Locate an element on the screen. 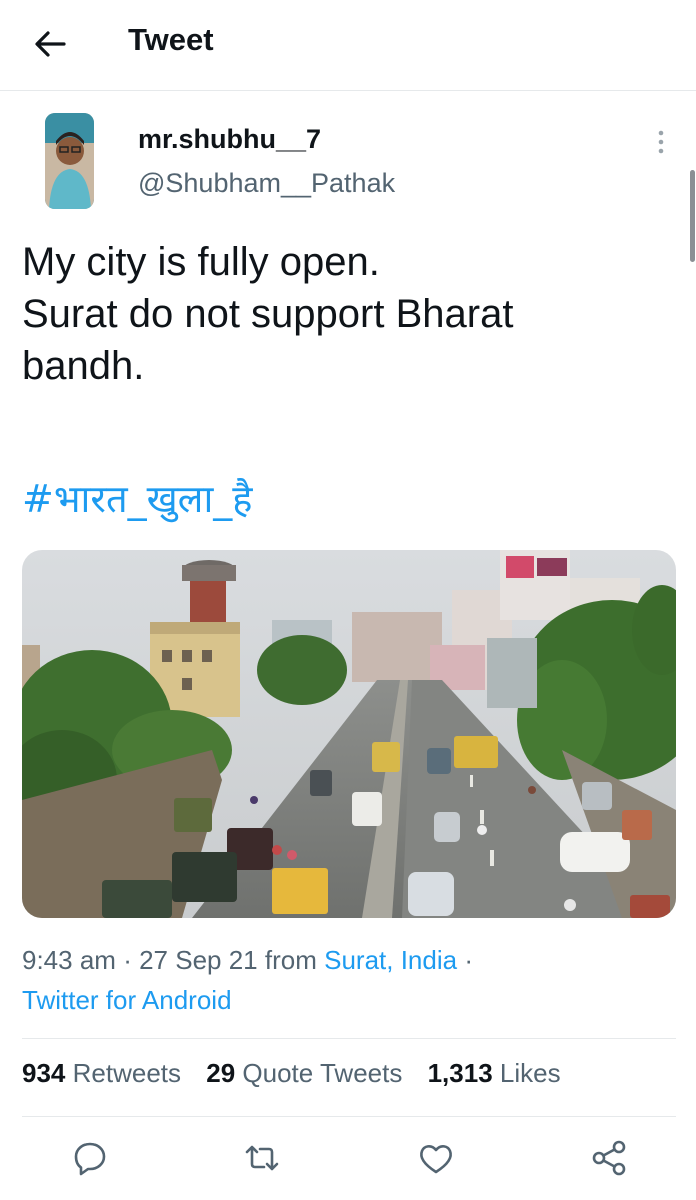 This screenshot has width=696, height=1200. arrow-left-icon is located at coordinates (50, 44).